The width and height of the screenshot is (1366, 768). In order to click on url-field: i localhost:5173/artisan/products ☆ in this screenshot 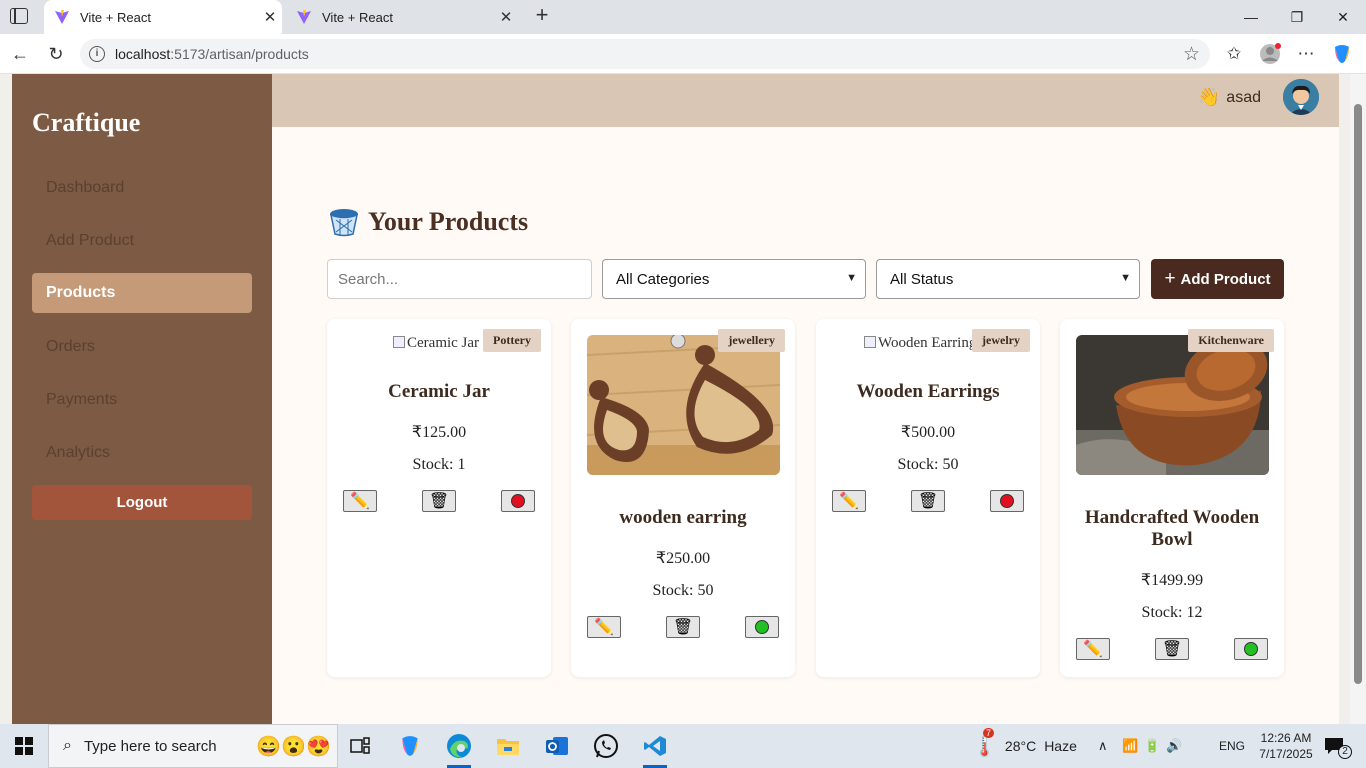, I will do `click(645, 54)`.